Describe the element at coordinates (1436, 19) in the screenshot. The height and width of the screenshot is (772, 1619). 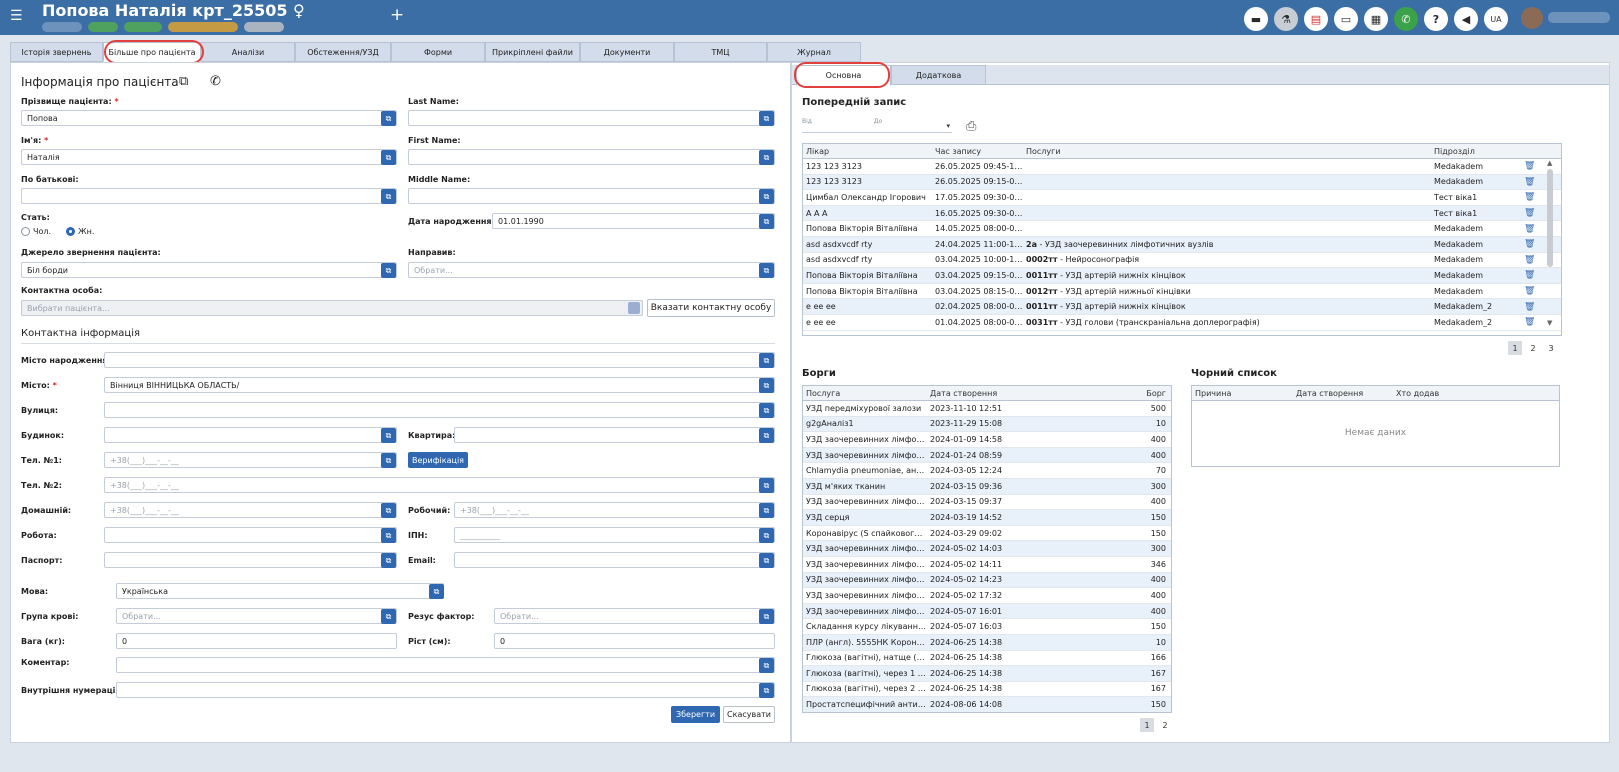
I see `help-icon: ?` at that location.